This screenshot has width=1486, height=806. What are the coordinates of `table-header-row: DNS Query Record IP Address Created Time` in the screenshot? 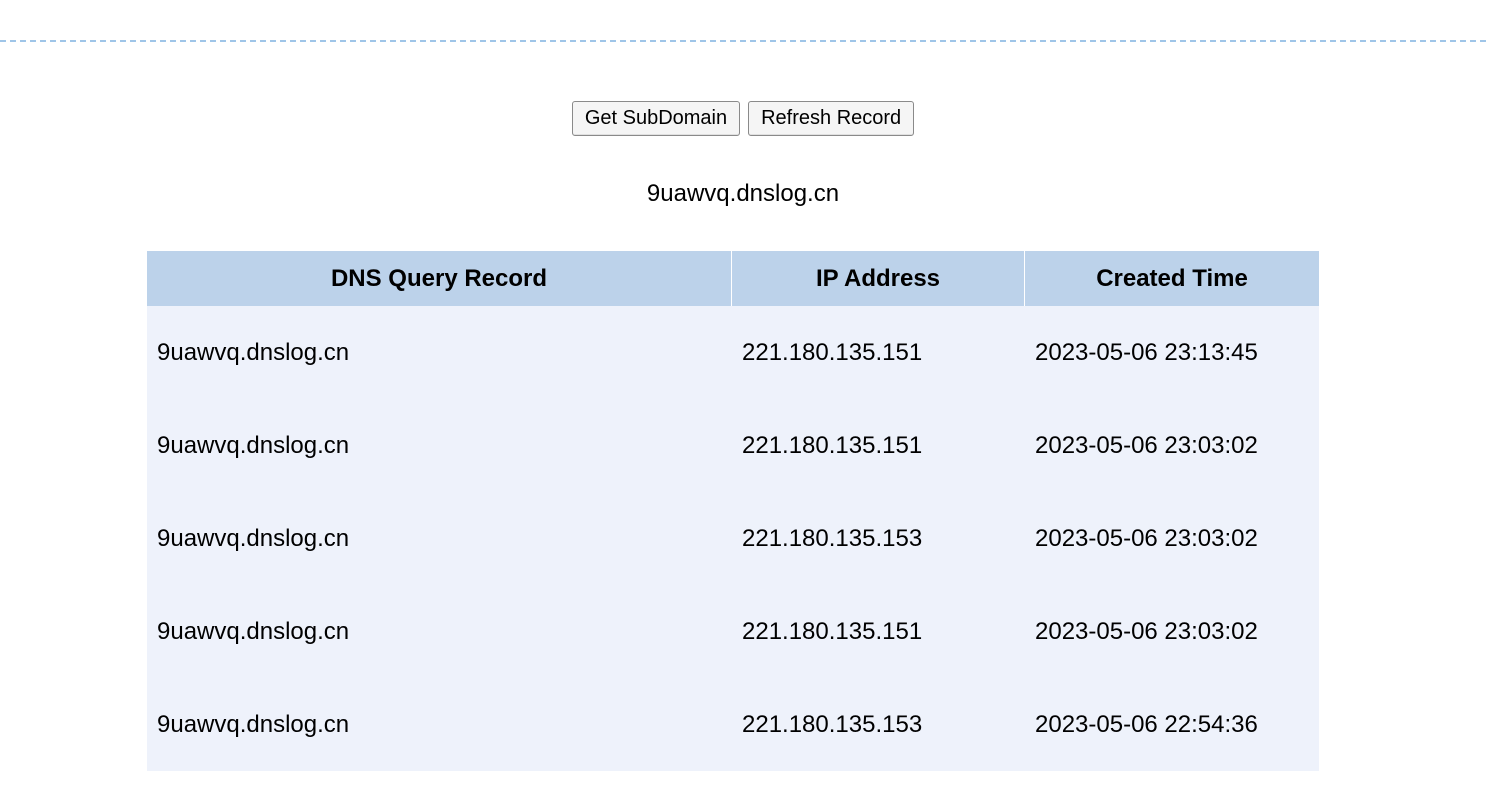 It's located at (733, 278).